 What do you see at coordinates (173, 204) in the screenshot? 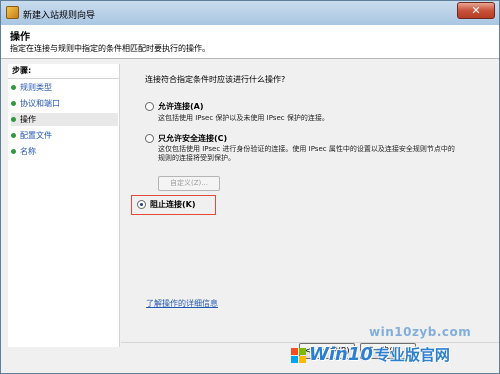
I see `block-connection-label: 阻止连接(K)` at bounding box center [173, 204].